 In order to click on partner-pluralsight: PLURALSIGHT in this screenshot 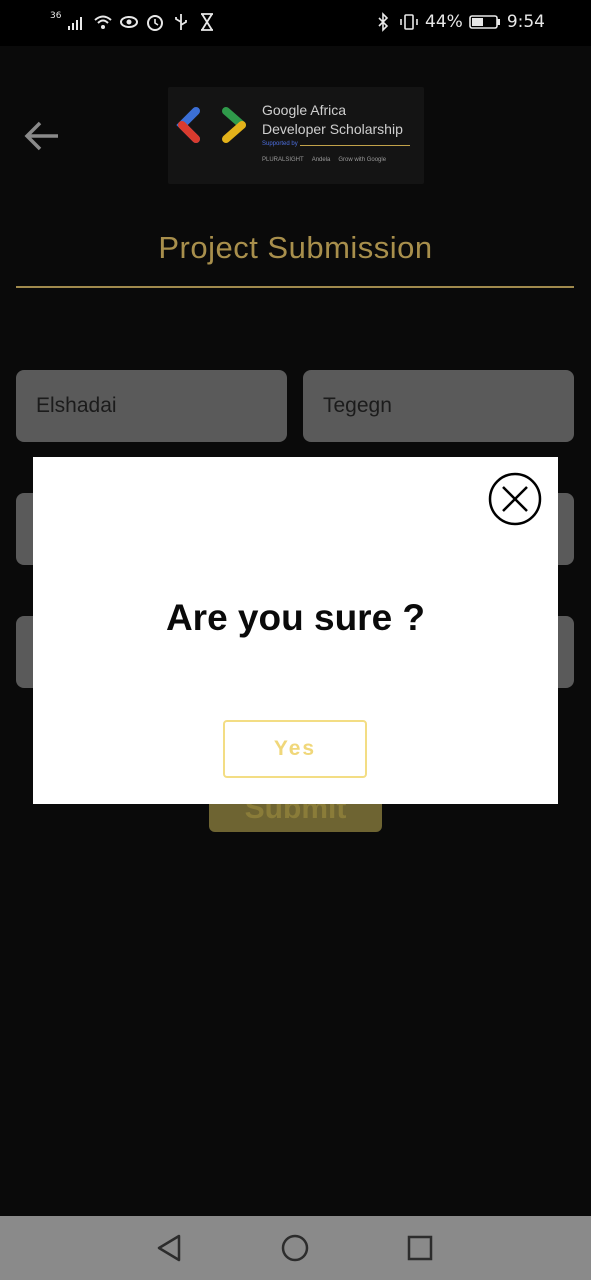, I will do `click(283, 160)`.